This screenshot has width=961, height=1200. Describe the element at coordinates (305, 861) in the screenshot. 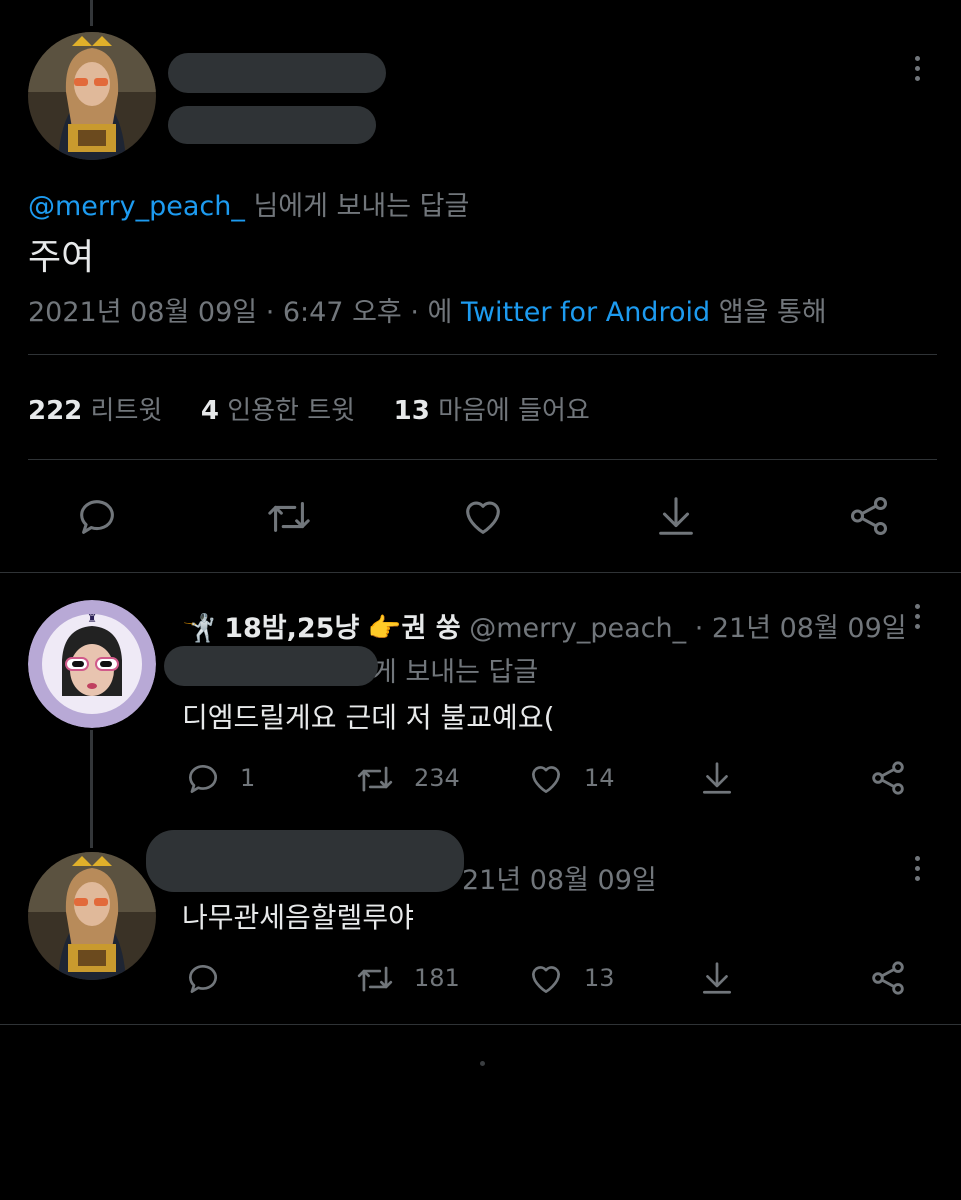

I see `redacted-reply2-header` at that location.